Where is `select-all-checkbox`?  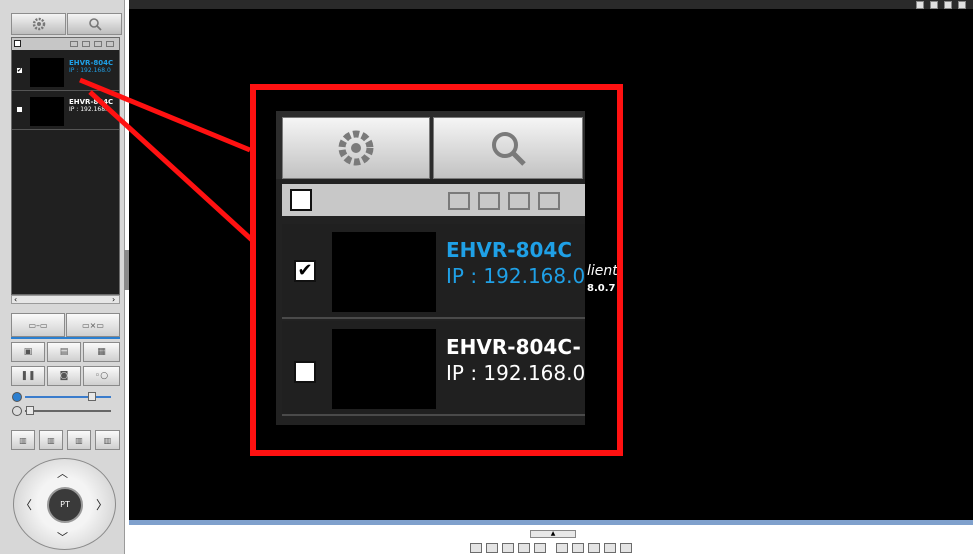 select-all-checkbox is located at coordinates (301, 200).